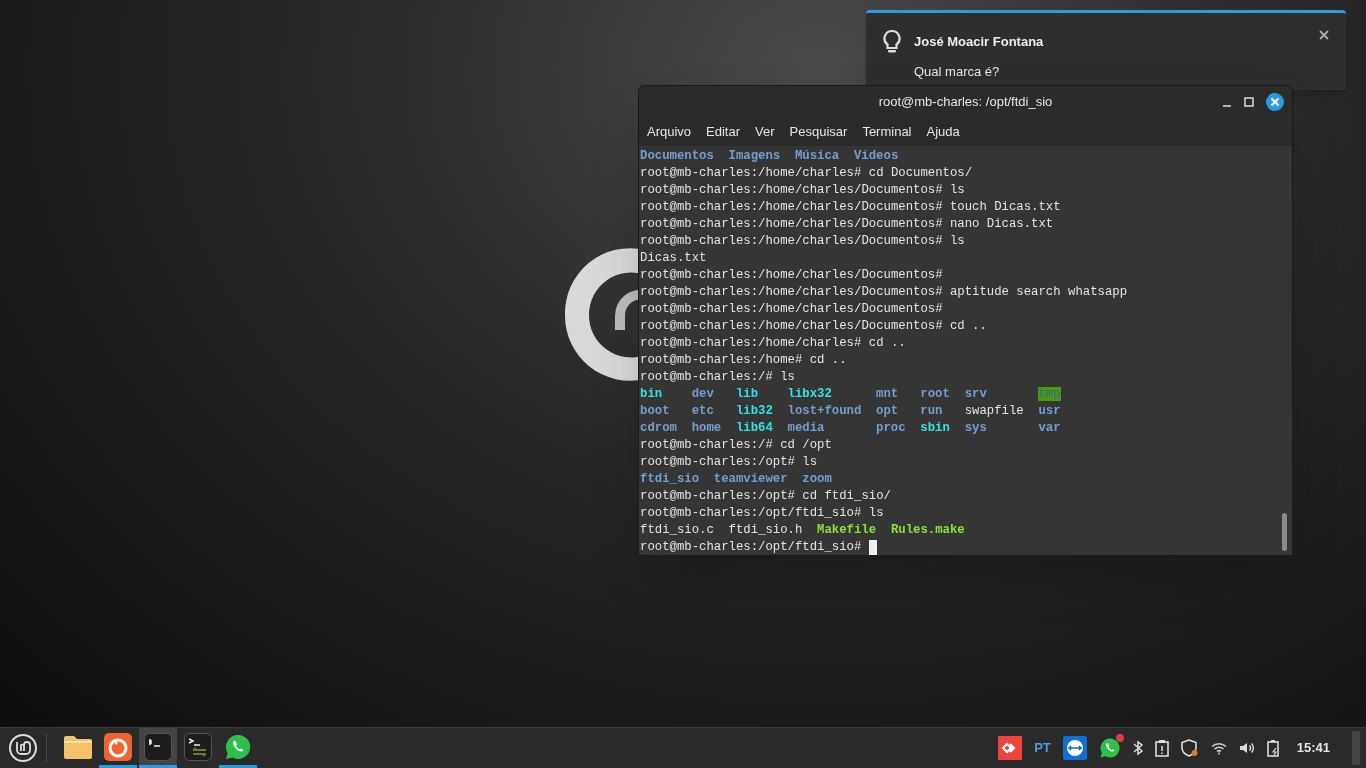 The height and width of the screenshot is (768, 1366). What do you see at coordinates (736, 445) in the screenshot?
I see `terminal-line: root@mb-charles:/# cd /opt` at bounding box center [736, 445].